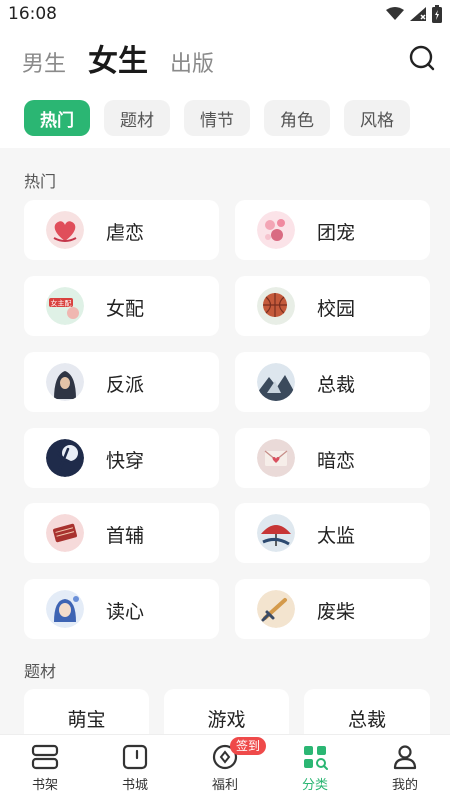  Describe the element at coordinates (65, 458) in the screenshot. I see `dancer-silhouette-icon` at that location.